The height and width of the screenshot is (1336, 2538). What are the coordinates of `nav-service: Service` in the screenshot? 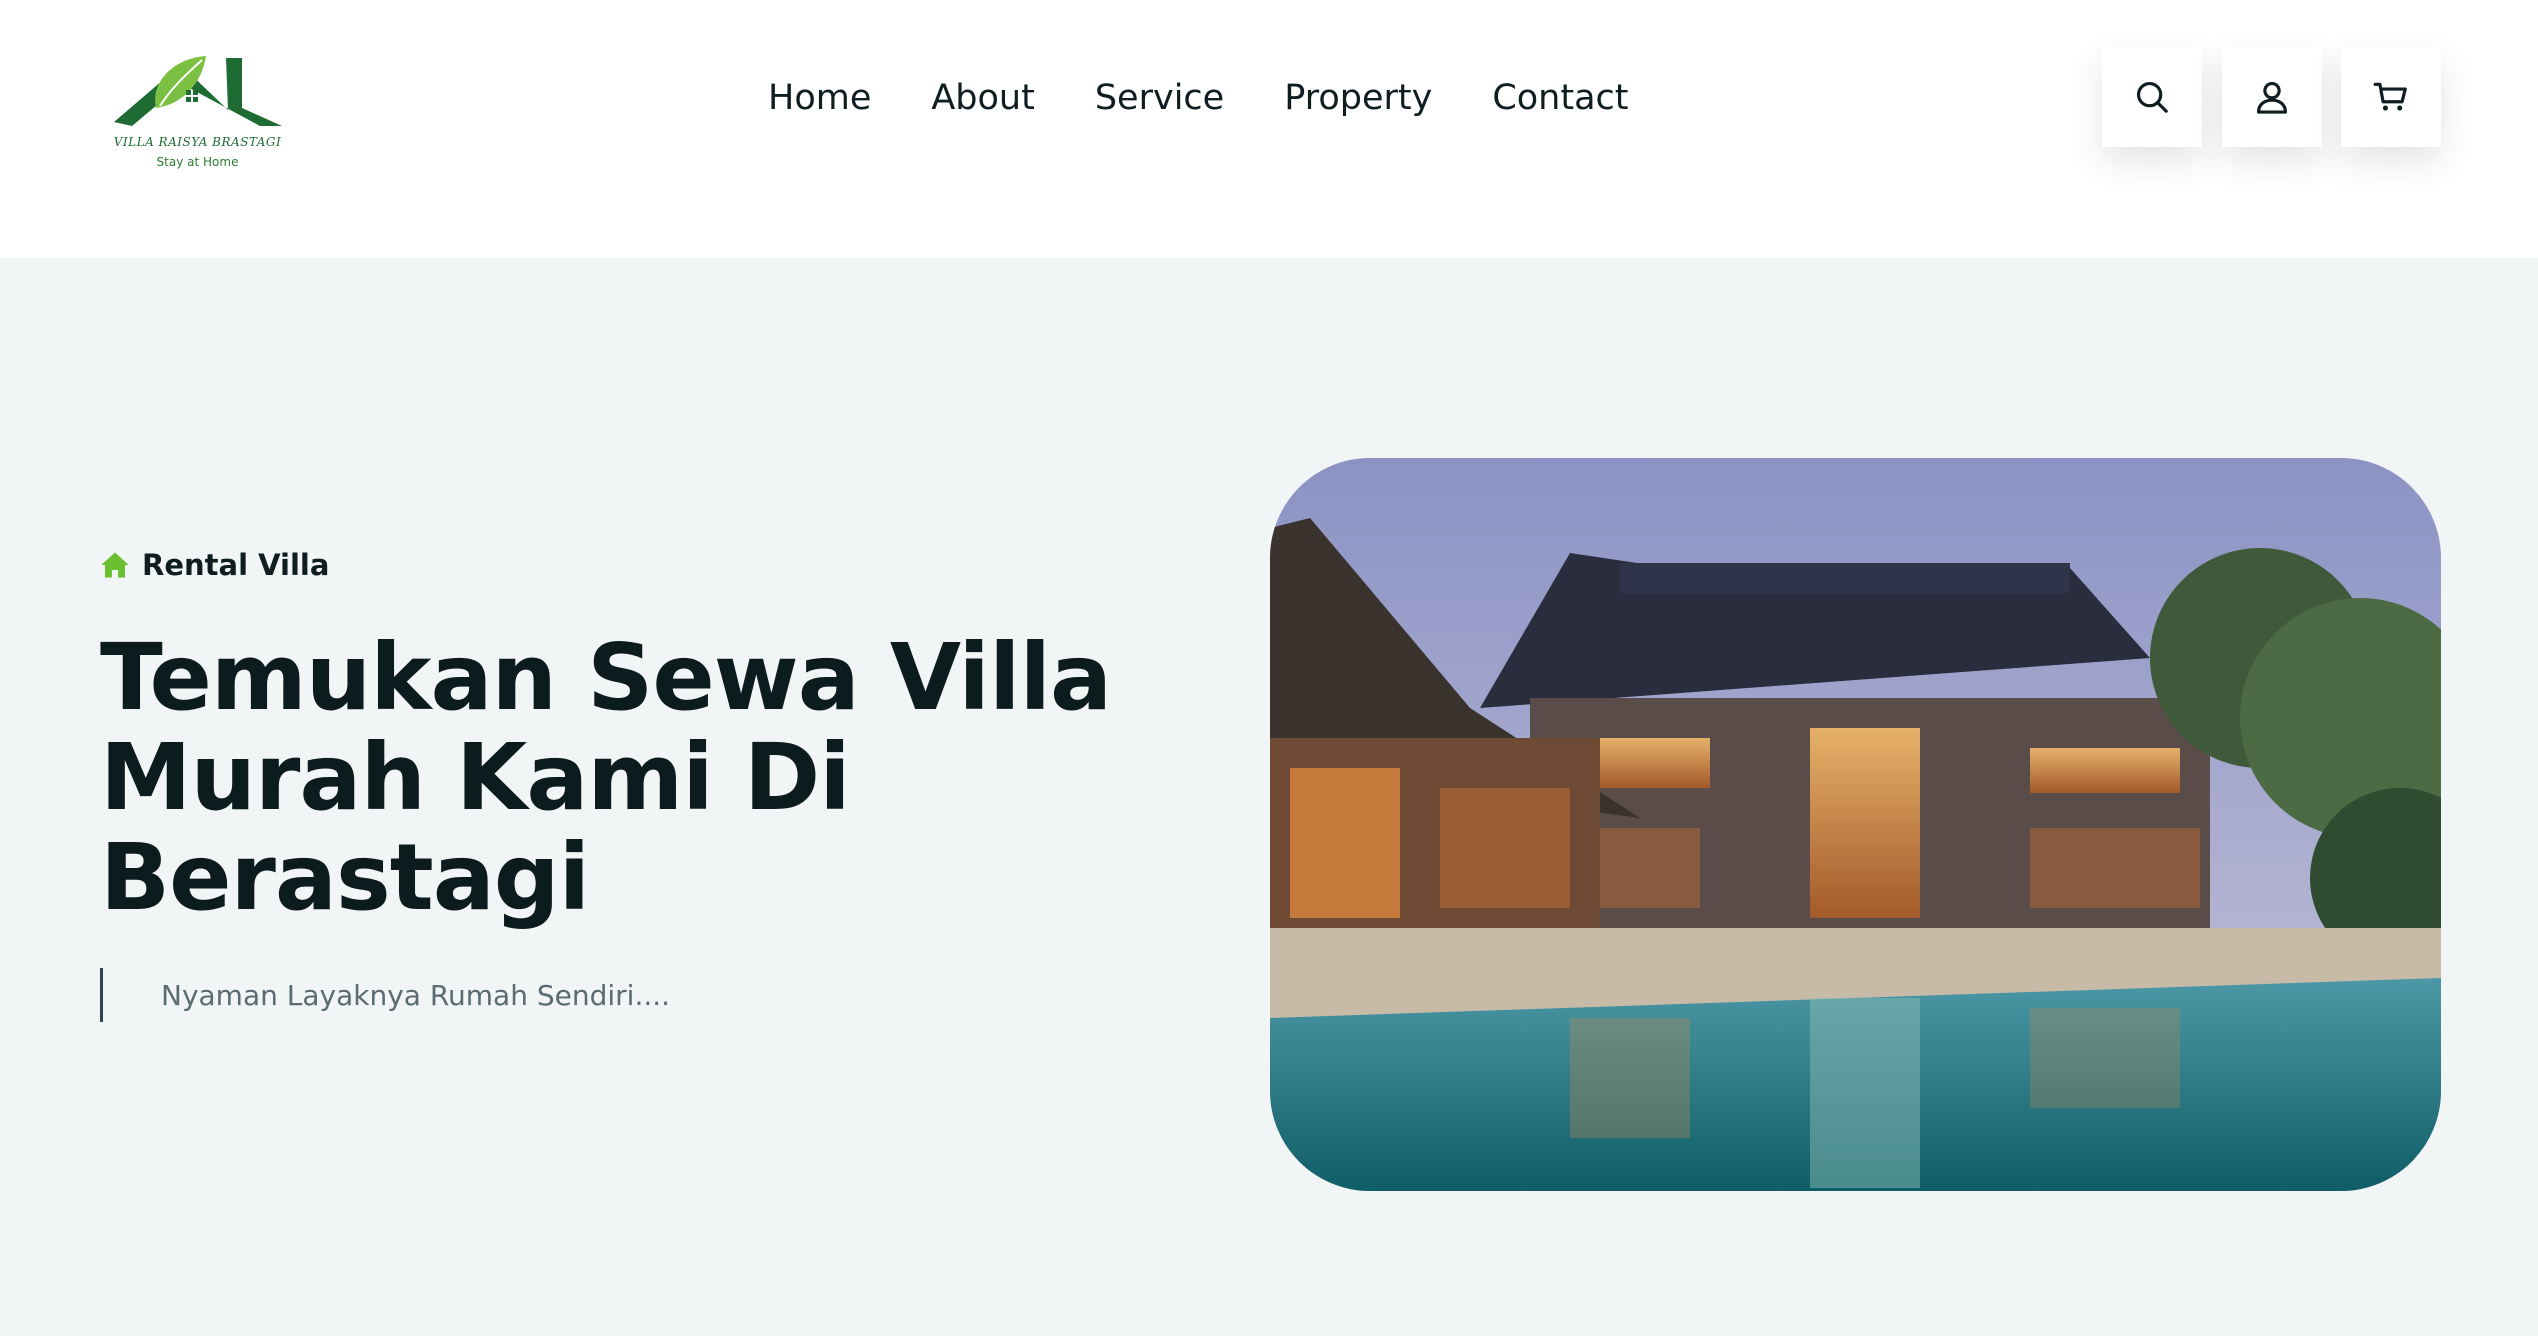 It's located at (1159, 98).